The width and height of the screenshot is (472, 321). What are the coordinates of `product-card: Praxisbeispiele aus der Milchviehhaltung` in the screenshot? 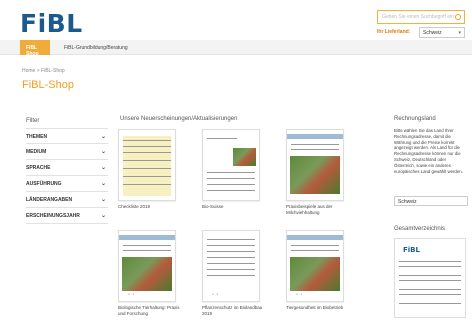 It's located at (318, 172).